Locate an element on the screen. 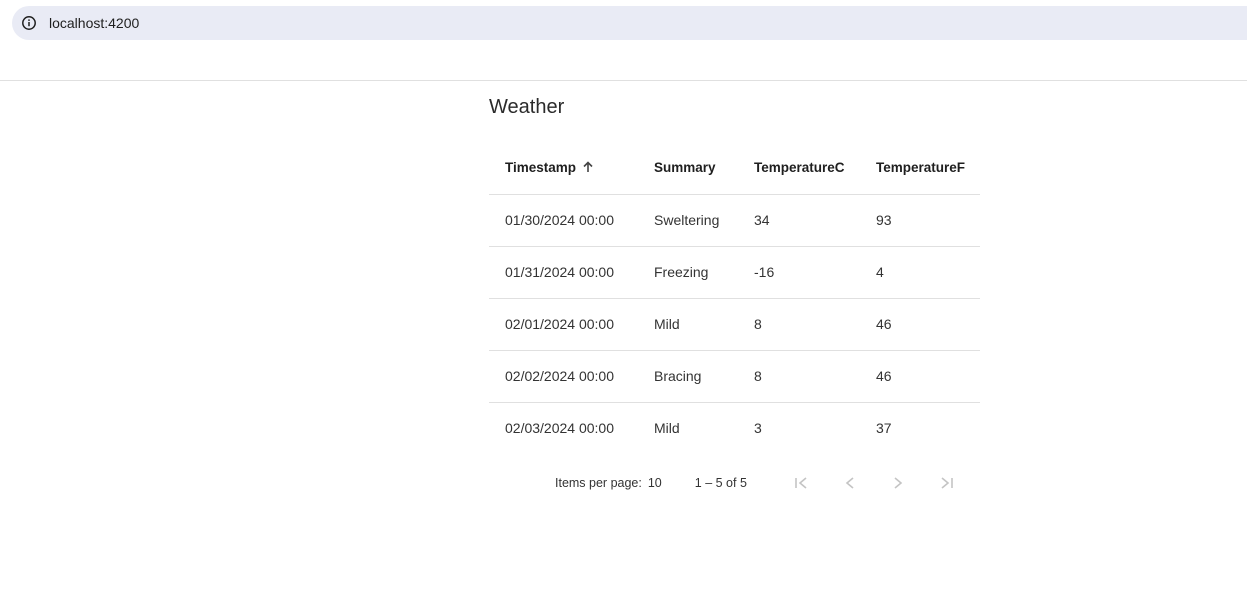  table-row: 01/31/2024 00:00 Freezing -16 4 is located at coordinates (734, 272).